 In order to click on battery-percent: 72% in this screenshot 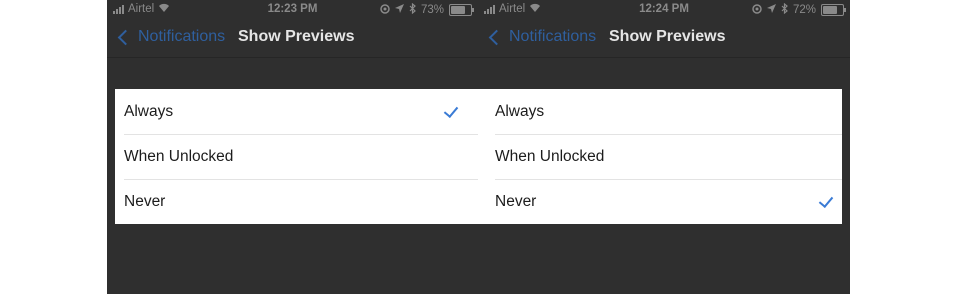, I will do `click(804, 10)`.